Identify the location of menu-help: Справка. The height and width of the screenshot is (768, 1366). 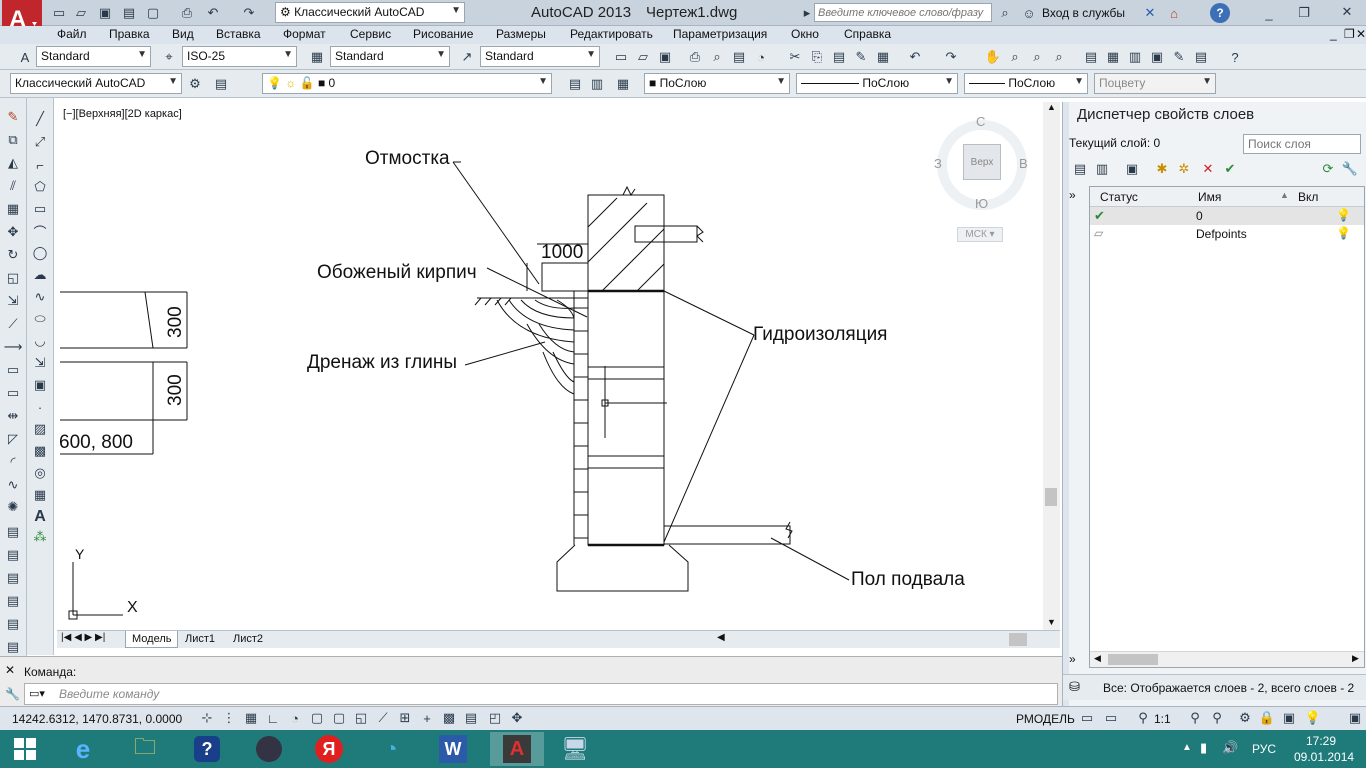
(867, 34).